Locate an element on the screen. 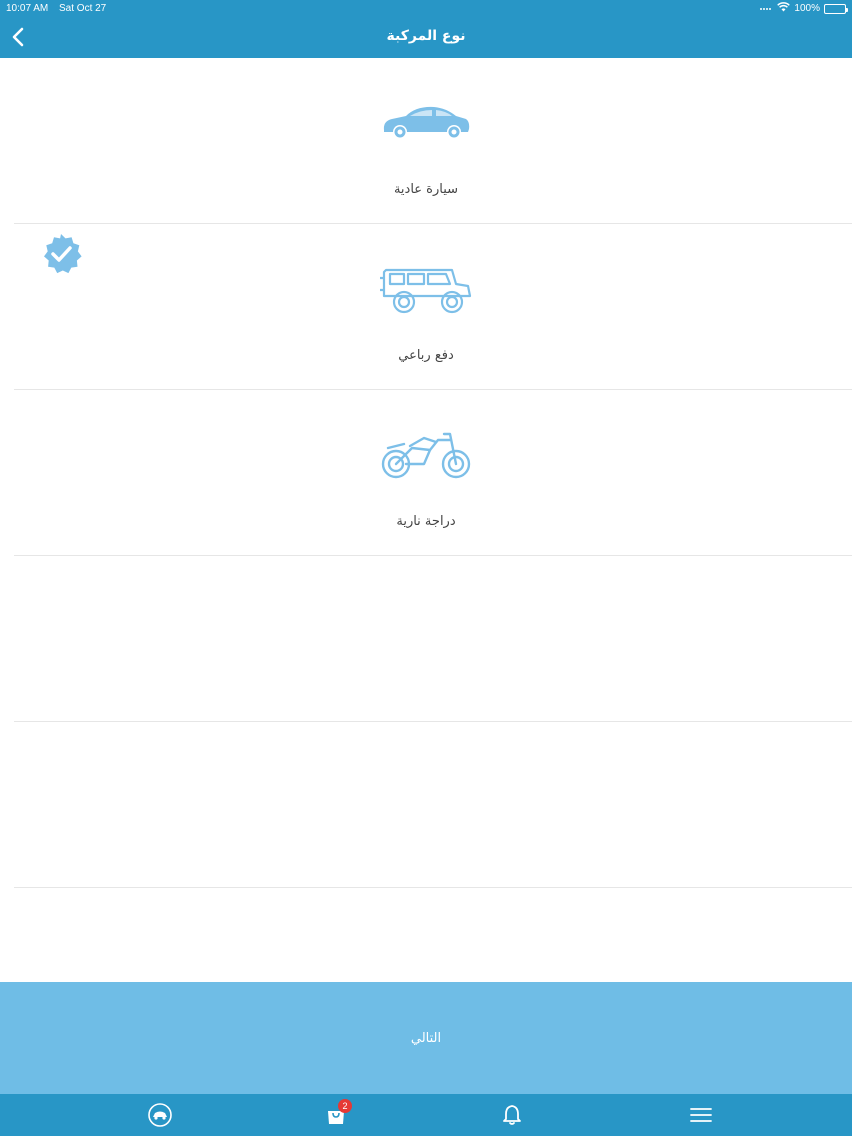  hamburger-menu-icon is located at coordinates (701, 1115).